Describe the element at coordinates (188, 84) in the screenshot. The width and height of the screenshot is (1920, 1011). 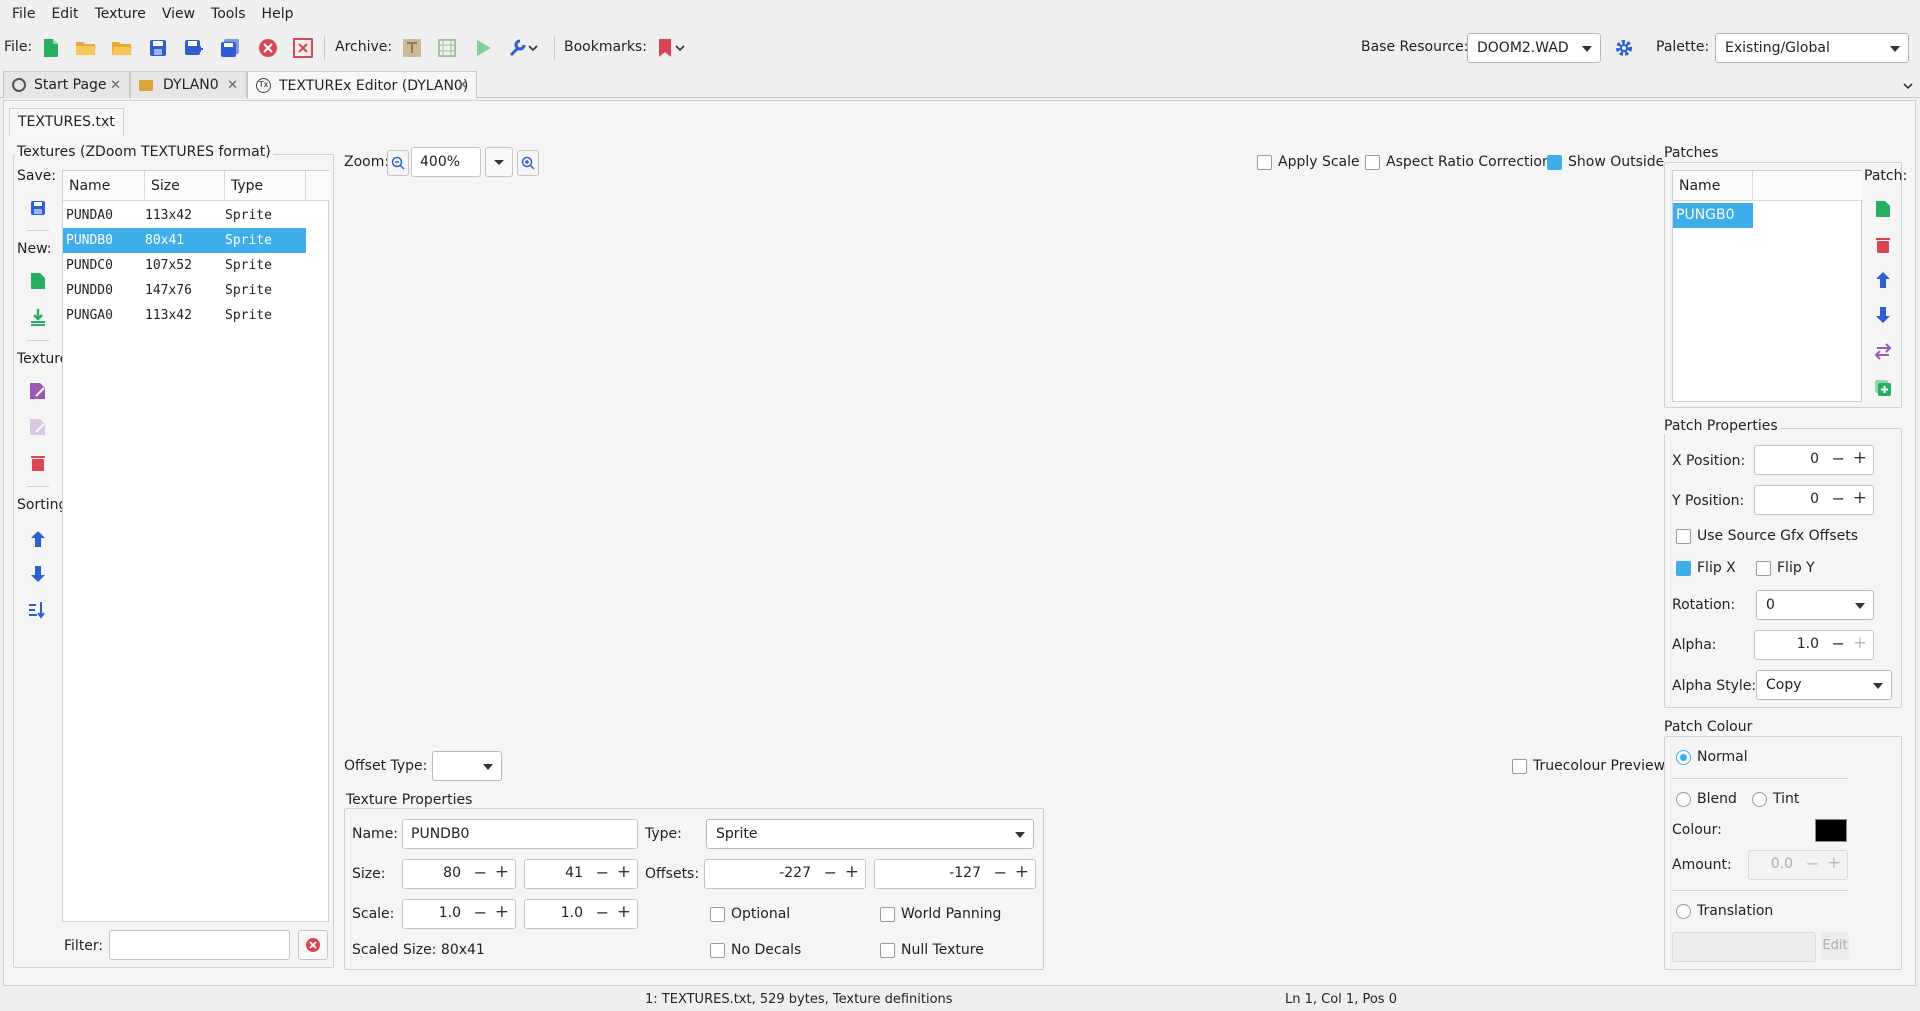
I see `tab-dylan0: DYLAN0 ✕` at that location.